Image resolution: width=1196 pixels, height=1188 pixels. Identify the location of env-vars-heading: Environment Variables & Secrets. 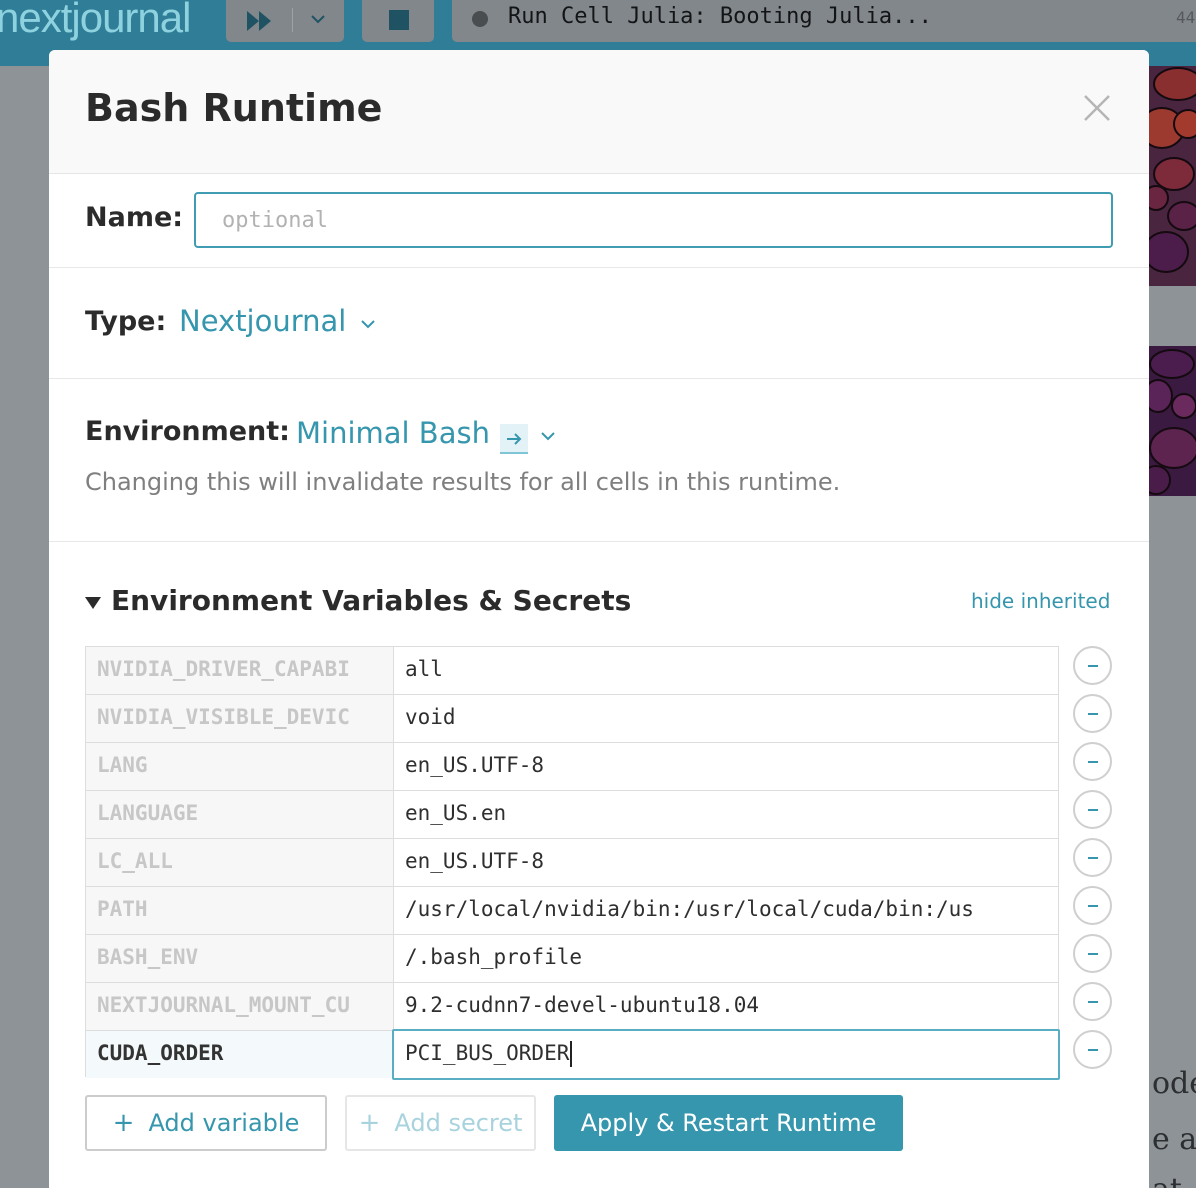
(371, 600).